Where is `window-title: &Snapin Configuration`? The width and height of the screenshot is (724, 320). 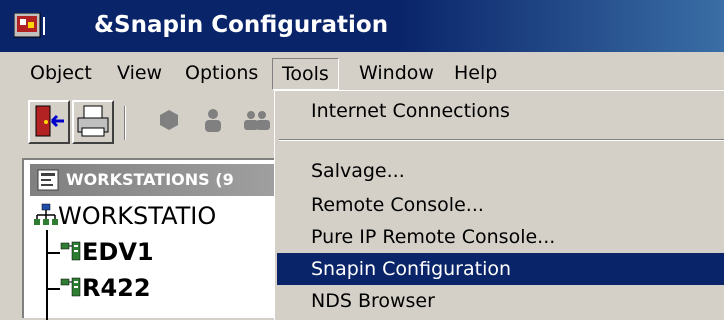
window-title: &Snapin Configuration is located at coordinates (241, 25).